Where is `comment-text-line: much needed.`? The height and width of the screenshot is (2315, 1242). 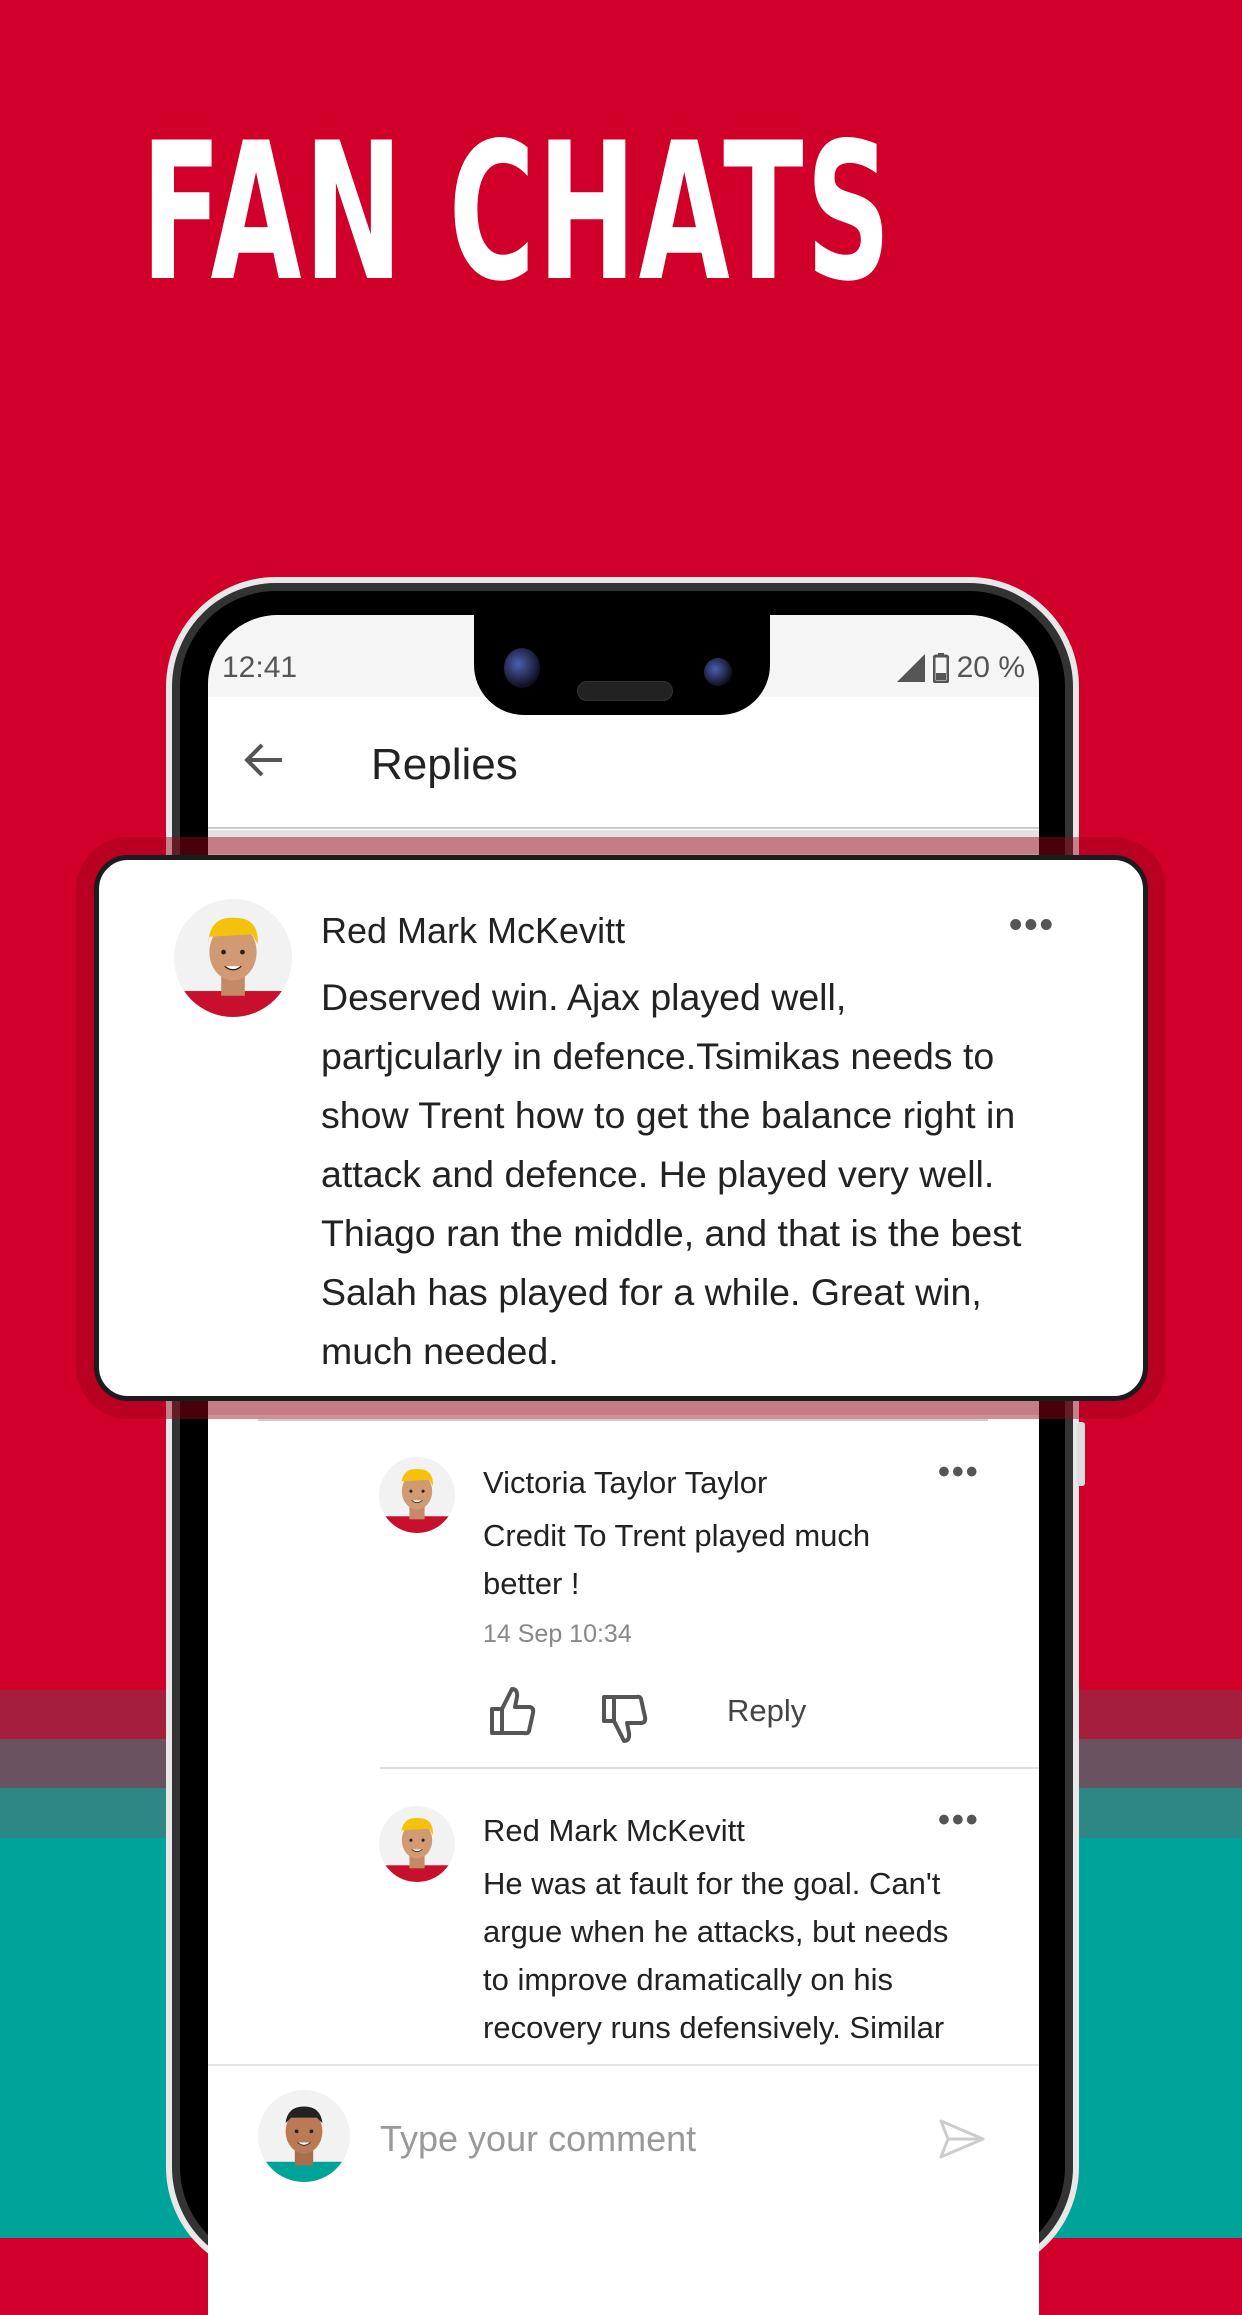 comment-text-line: much needed. is located at coordinates (440, 1351).